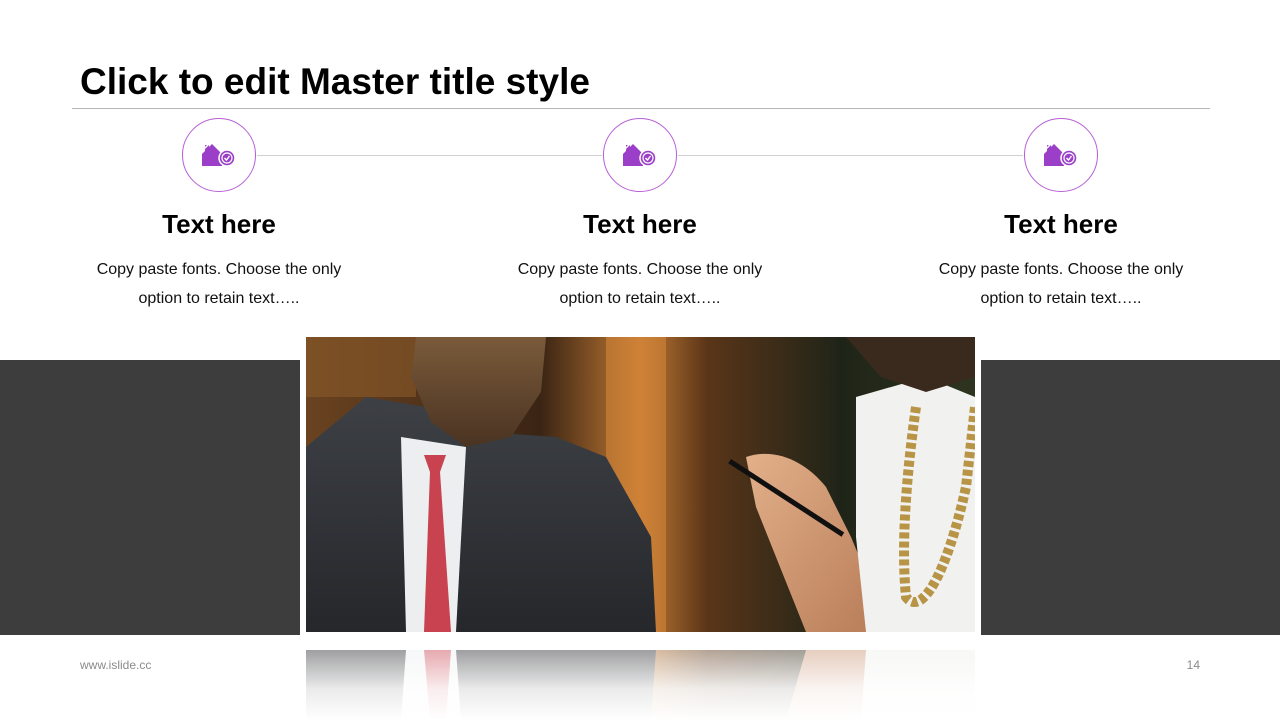 Image resolution: width=1280 pixels, height=720 pixels. I want to click on reflection-fade, so click(640, 685).